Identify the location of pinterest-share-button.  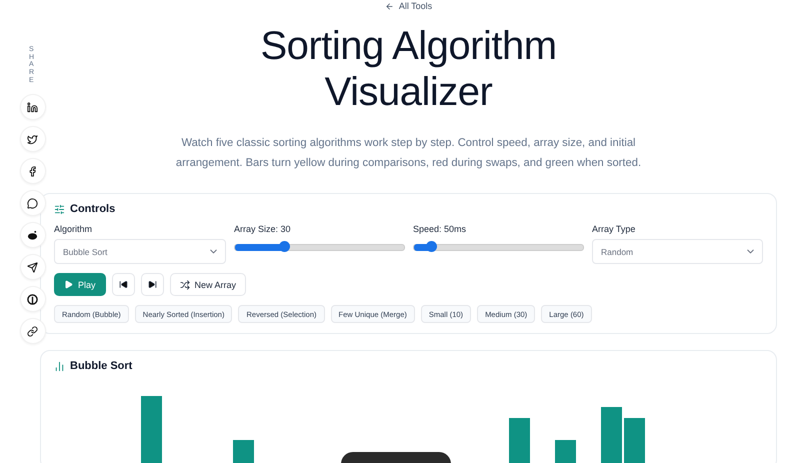
(33, 299).